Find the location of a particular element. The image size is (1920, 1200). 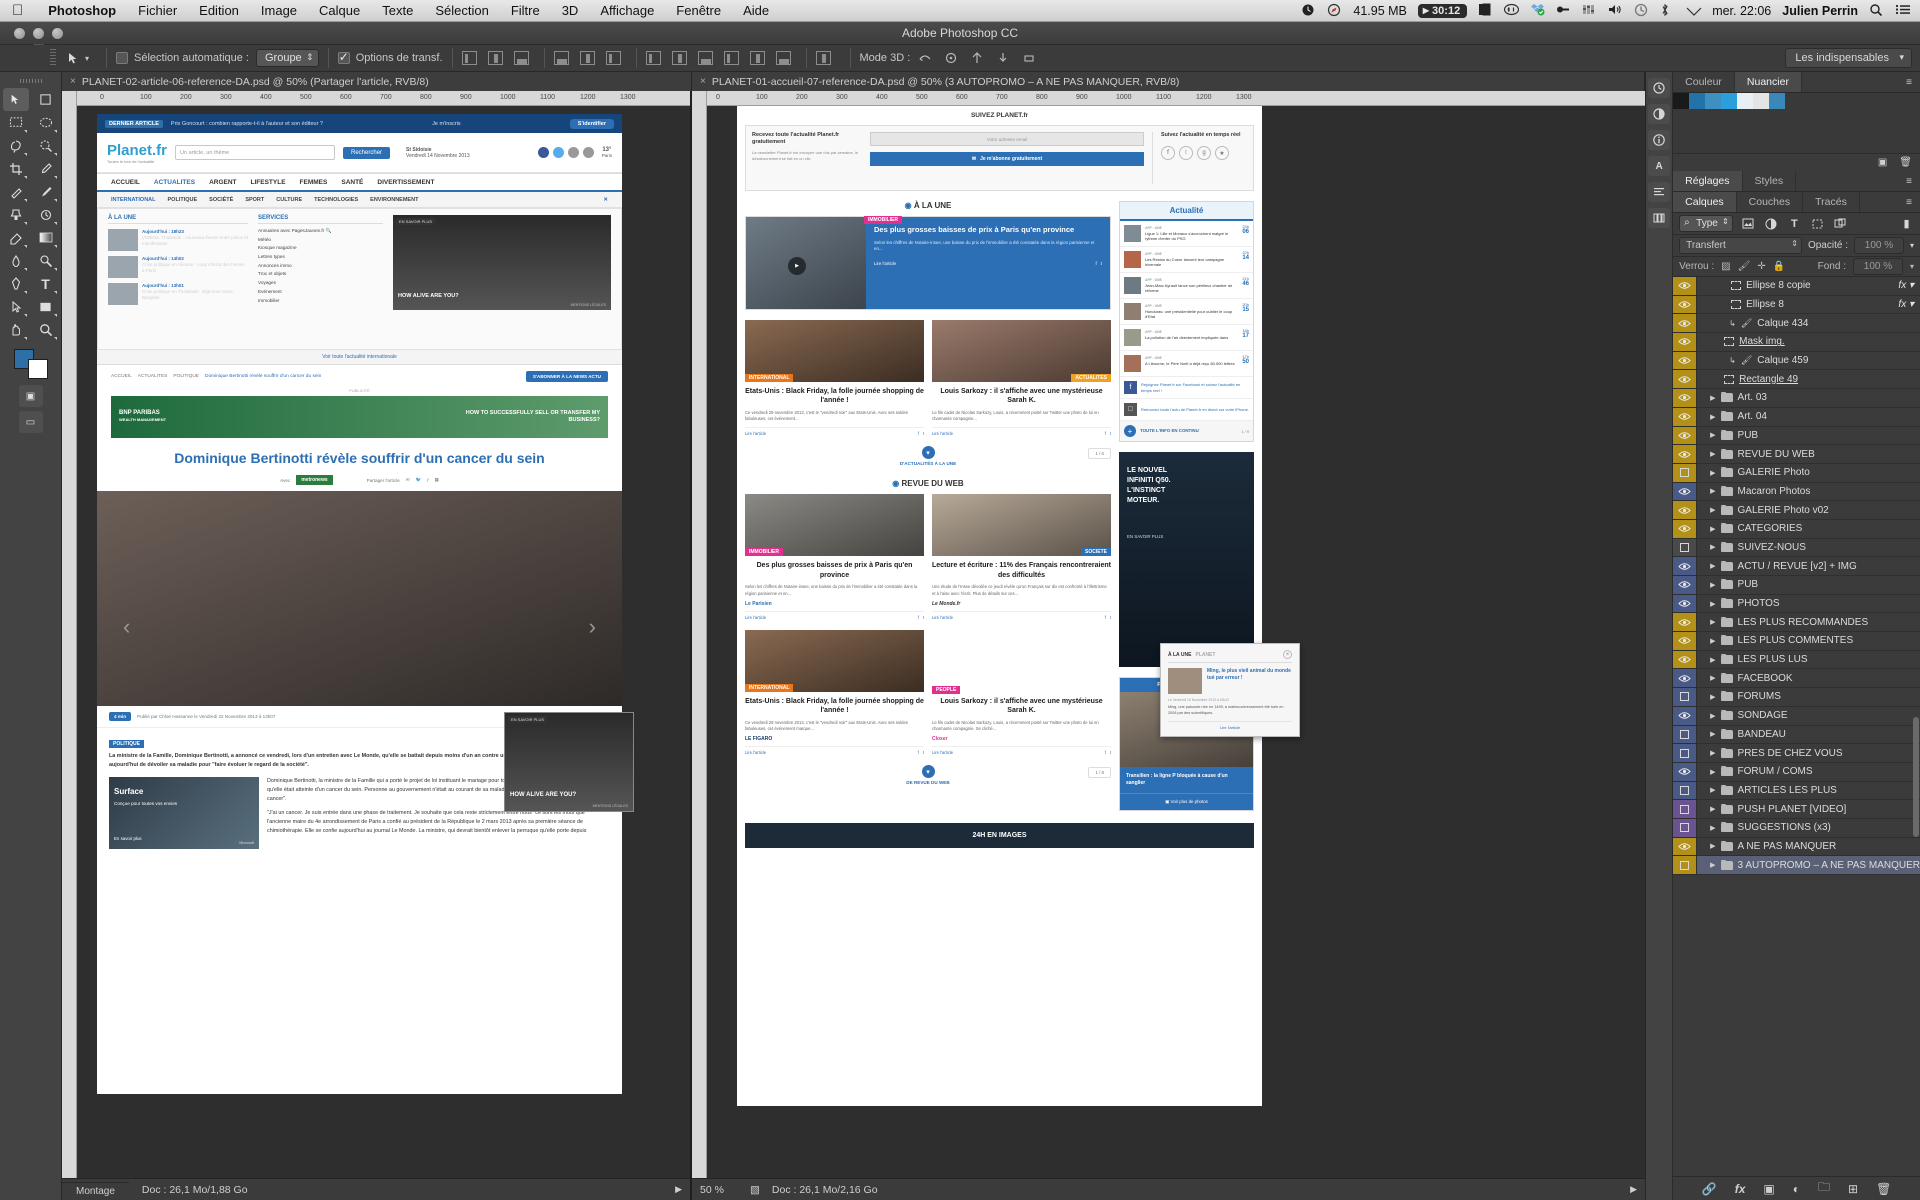

align-horizontal-centers-button is located at coordinates (495, 58).